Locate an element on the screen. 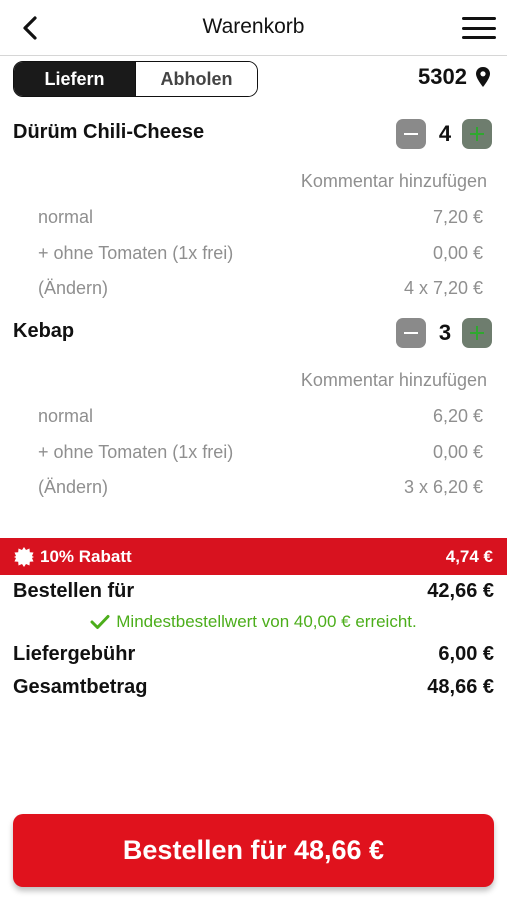 The height and width of the screenshot is (900, 507). tab-abholen: Abholen is located at coordinates (196, 79).